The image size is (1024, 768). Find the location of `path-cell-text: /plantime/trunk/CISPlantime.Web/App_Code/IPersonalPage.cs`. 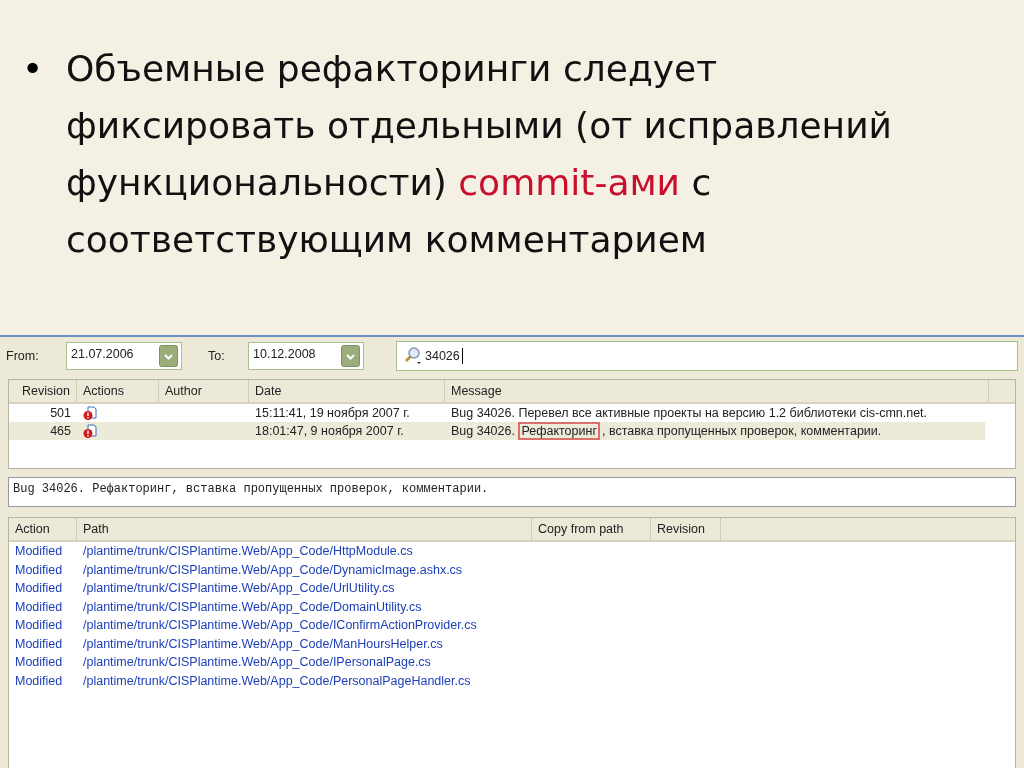

path-cell-text: /plantime/trunk/CISPlantime.Web/App_Code/IPersonalPage.cs is located at coordinates (257, 662).